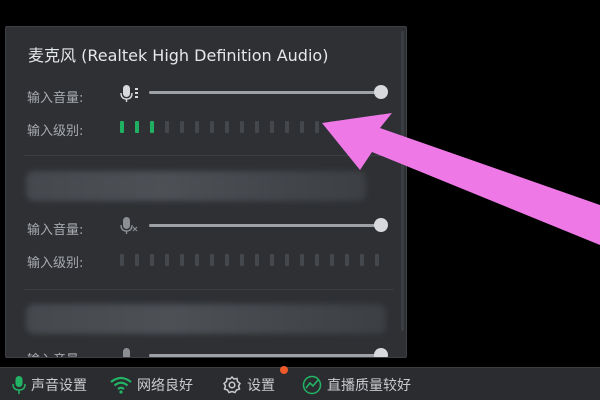  Describe the element at coordinates (261, 386) in the screenshot. I see `settings-label: 设置` at that location.